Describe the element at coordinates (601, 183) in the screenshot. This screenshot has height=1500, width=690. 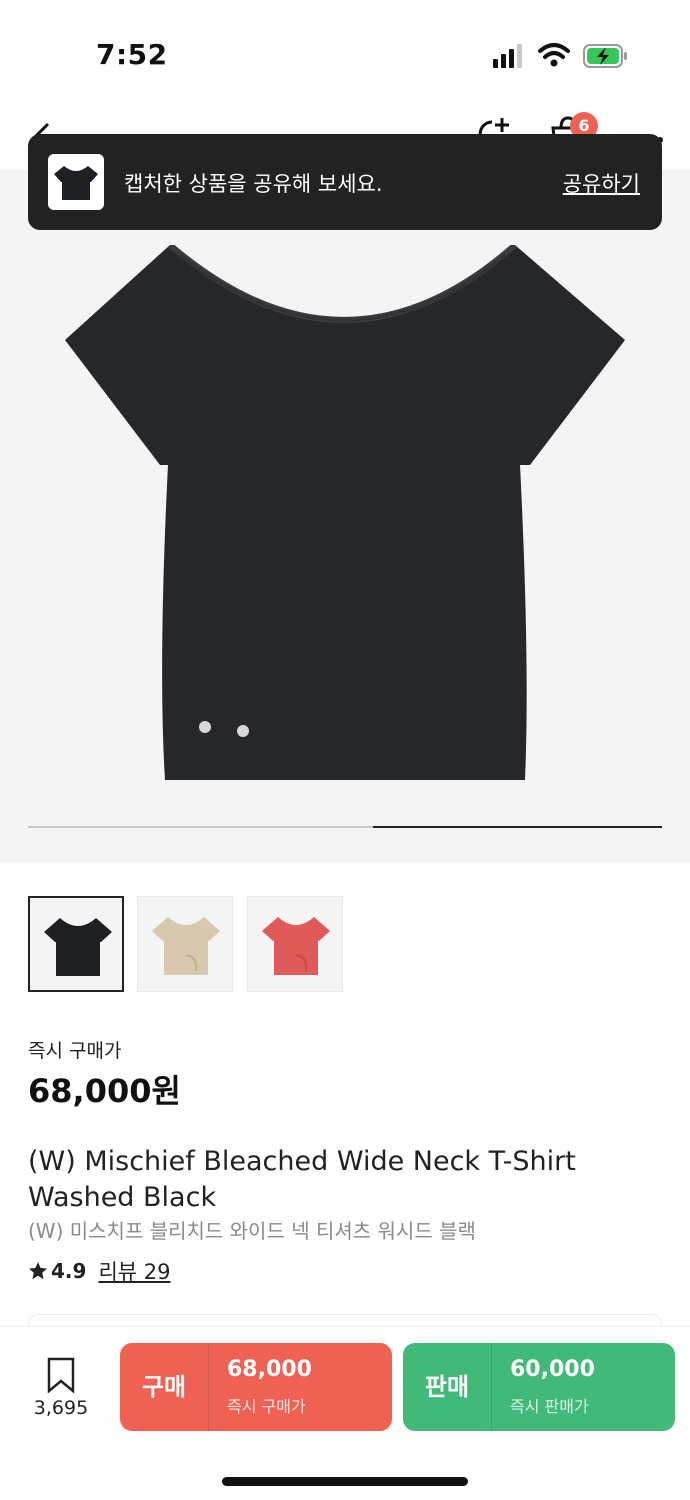
I see `toast-share-link: 공유하기` at that location.